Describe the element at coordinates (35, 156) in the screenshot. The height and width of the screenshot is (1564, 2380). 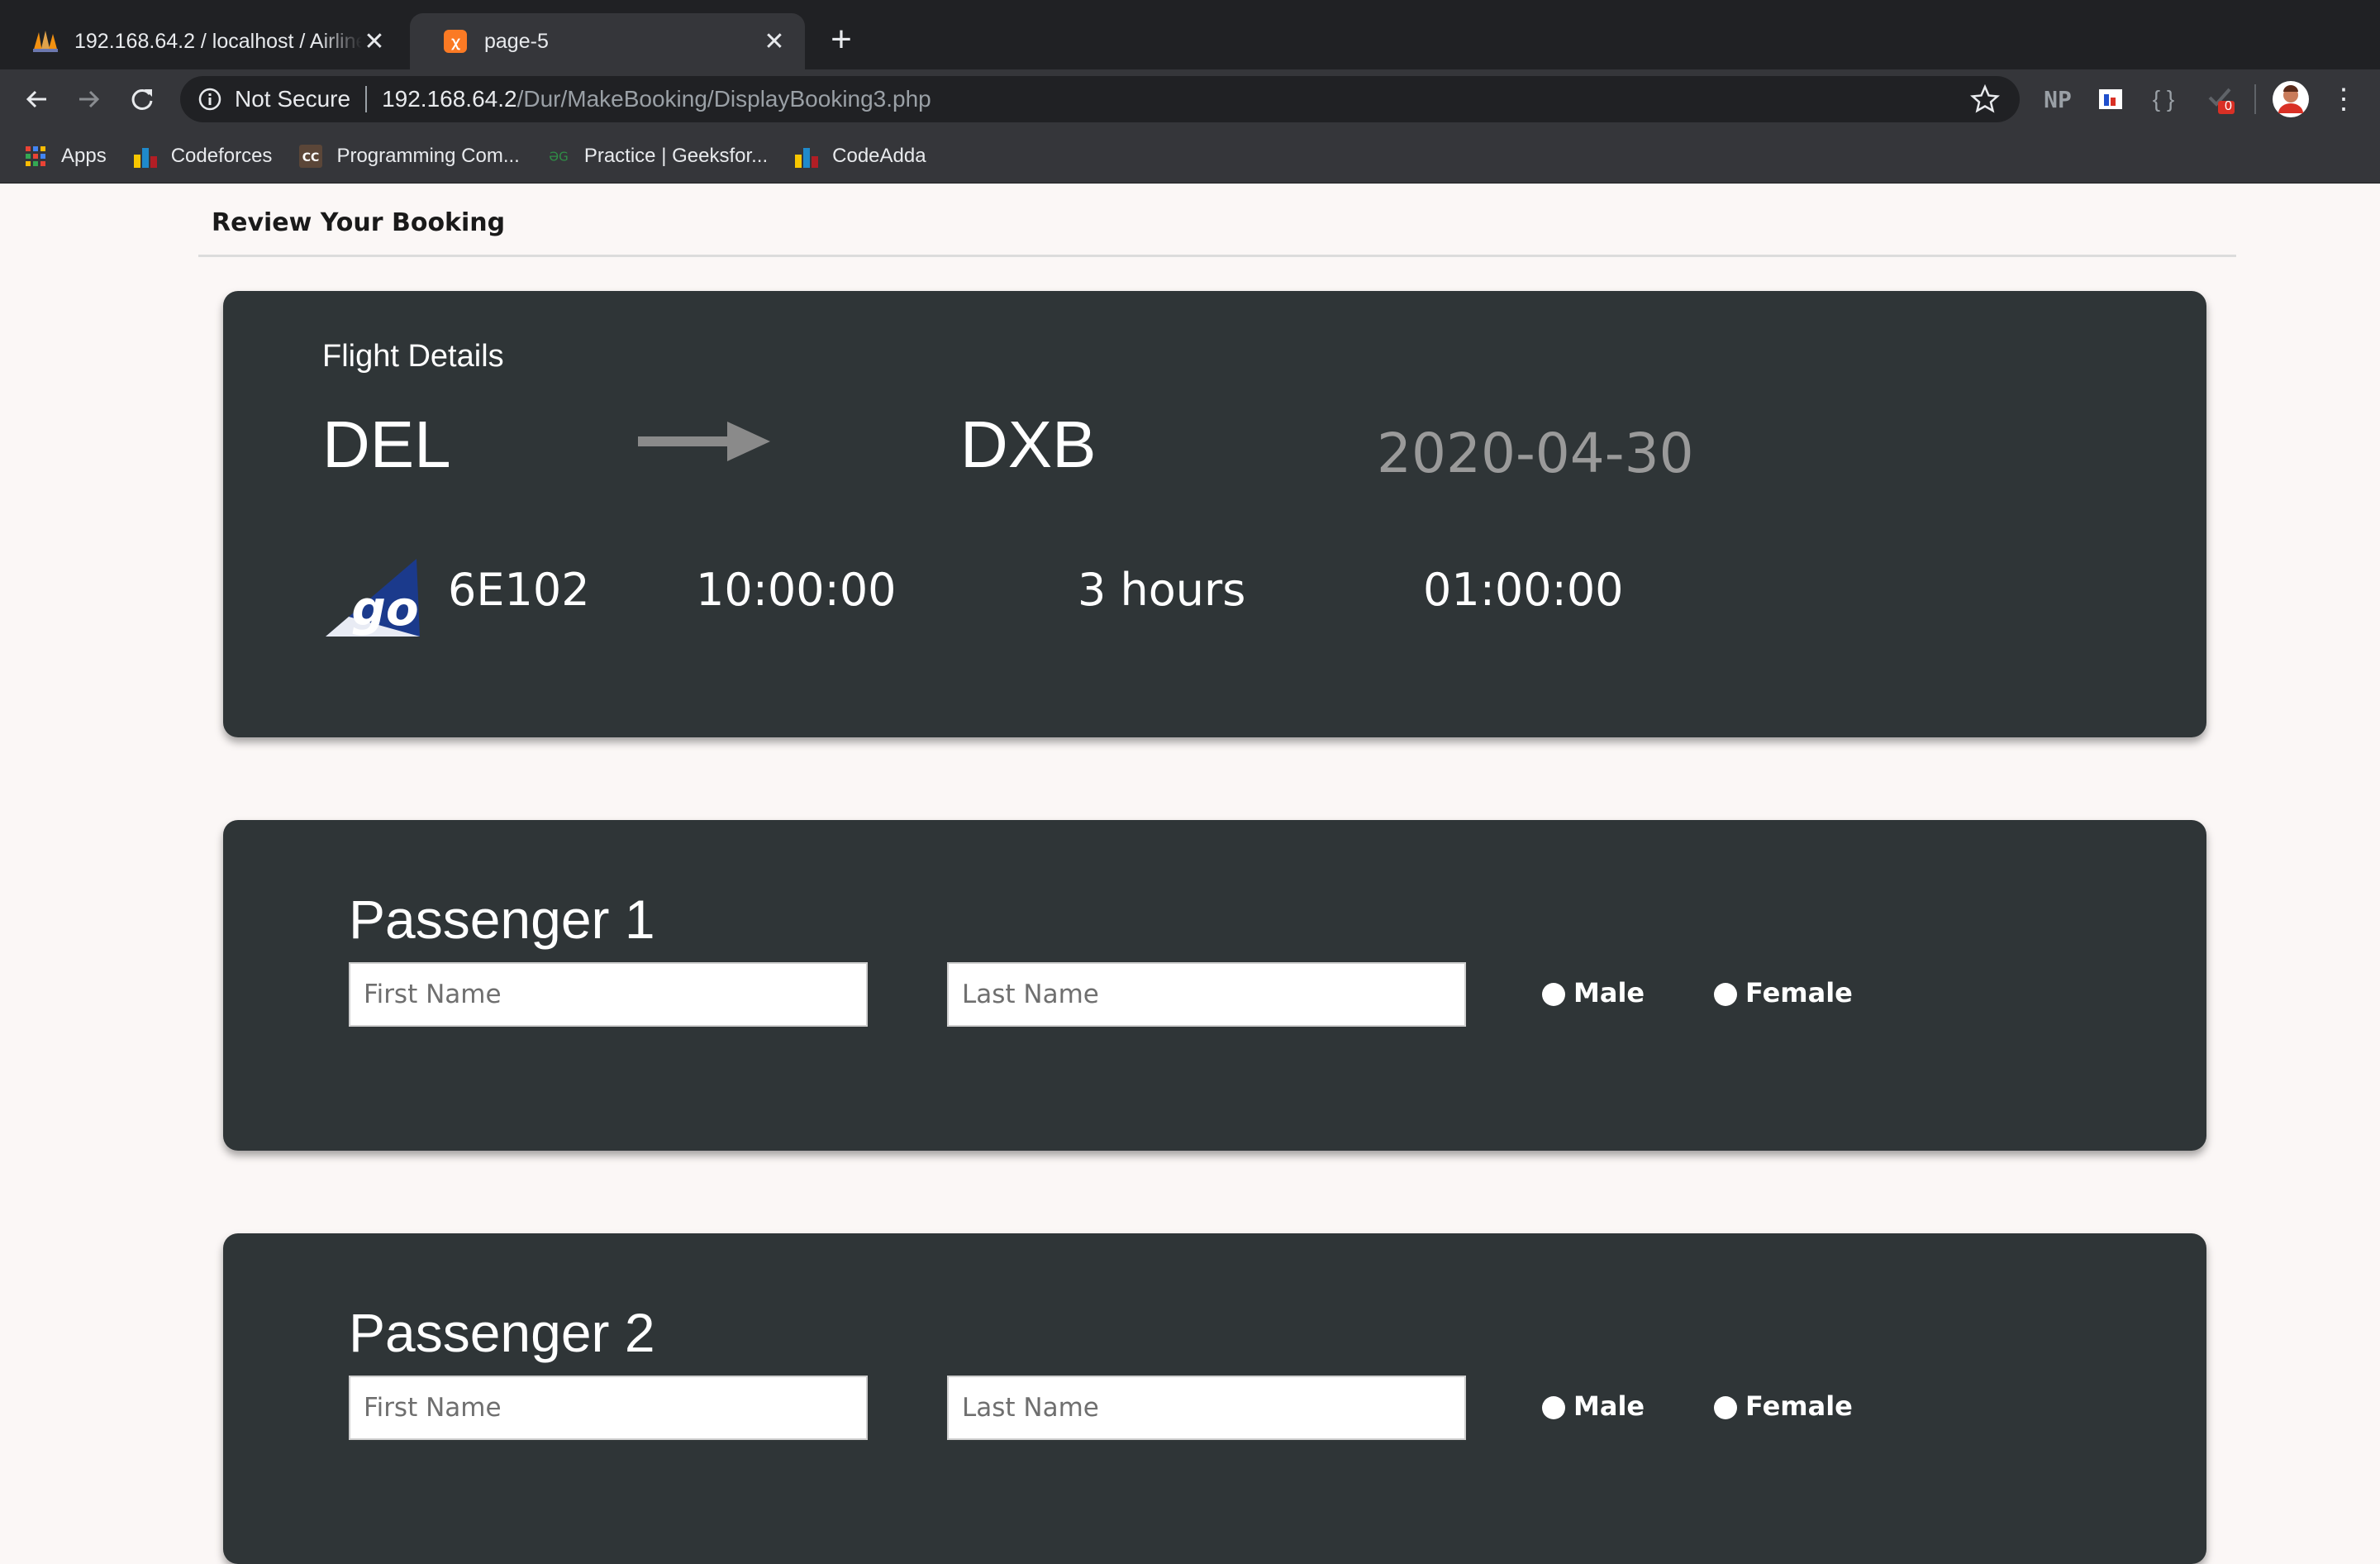
I see `apps-grid-icon` at that location.